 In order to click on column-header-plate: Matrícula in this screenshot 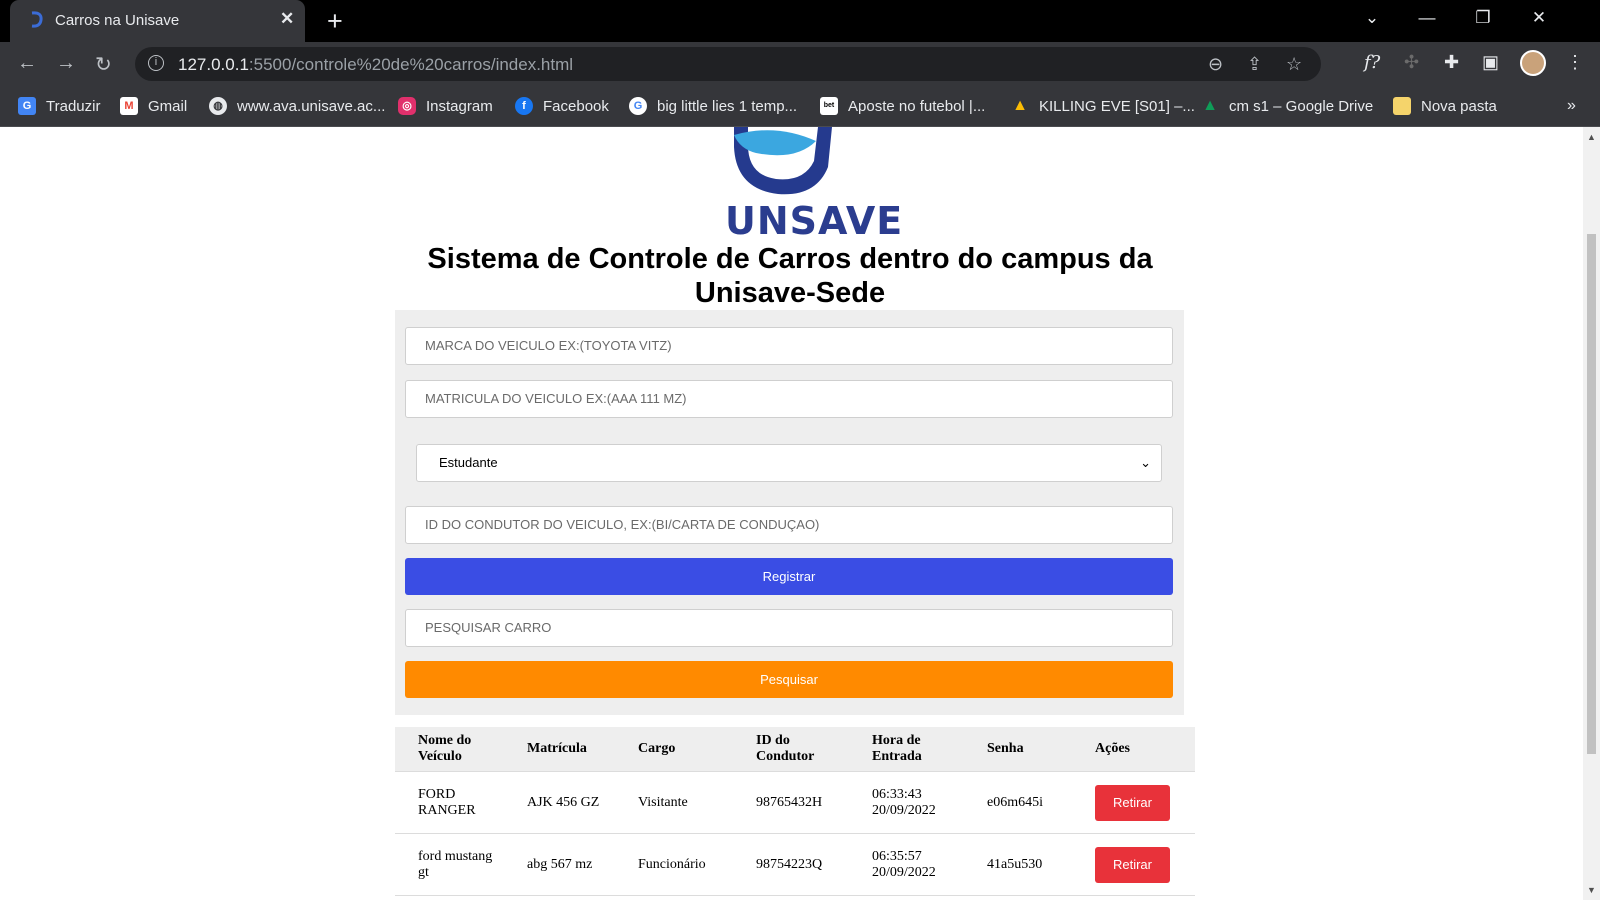, I will do `click(559, 749)`.